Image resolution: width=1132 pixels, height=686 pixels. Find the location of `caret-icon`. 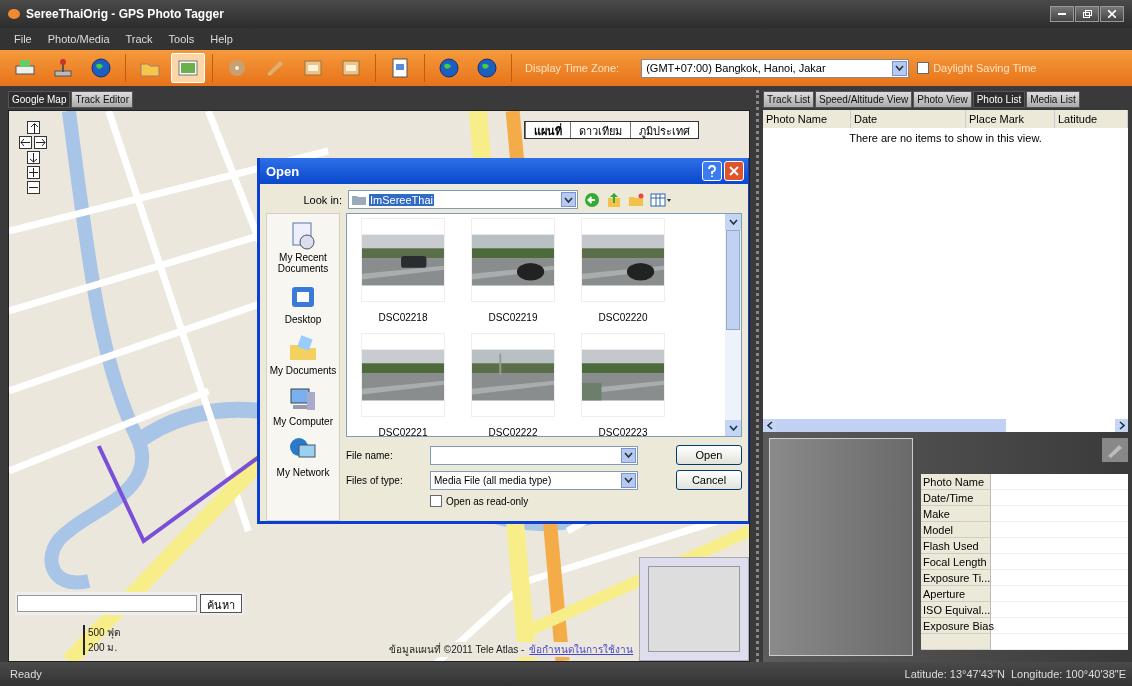

caret-icon is located at coordinates (900, 68).